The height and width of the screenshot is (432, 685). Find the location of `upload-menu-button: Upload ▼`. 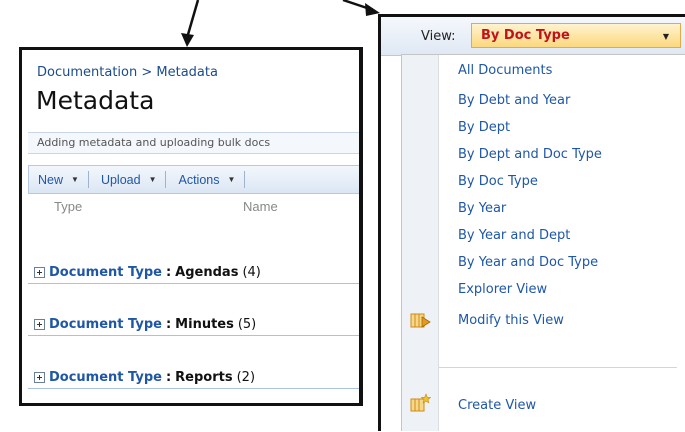

upload-menu-button: Upload ▼ is located at coordinates (127, 179).